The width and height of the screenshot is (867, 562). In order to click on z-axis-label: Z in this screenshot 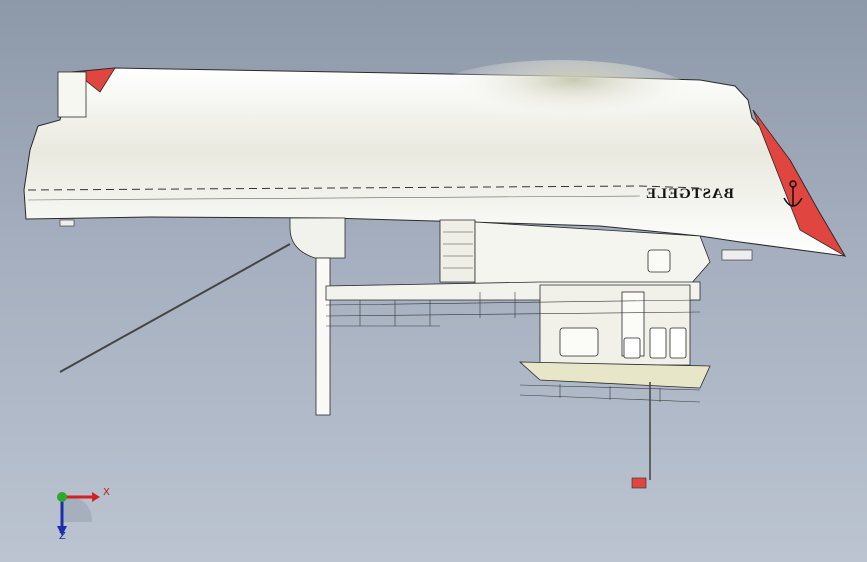, I will do `click(62, 536)`.